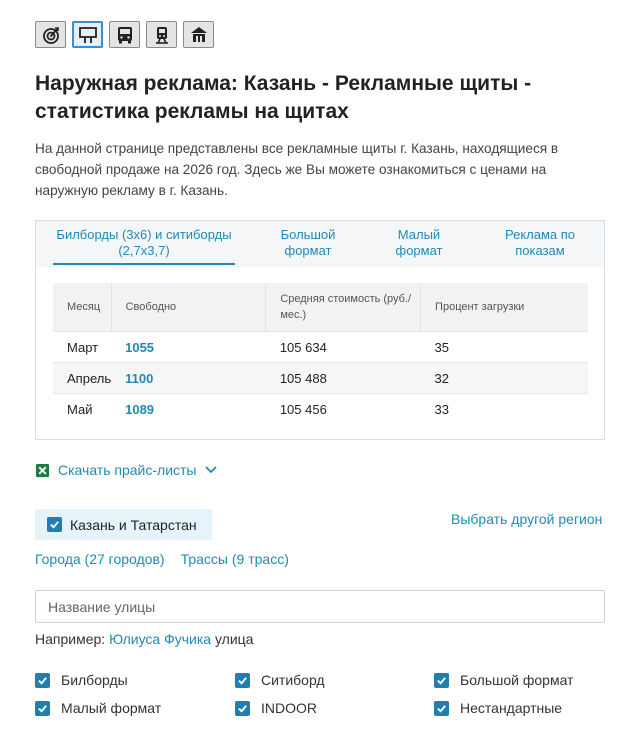  I want to click on filter-billboards: Билборды, so click(81, 680).